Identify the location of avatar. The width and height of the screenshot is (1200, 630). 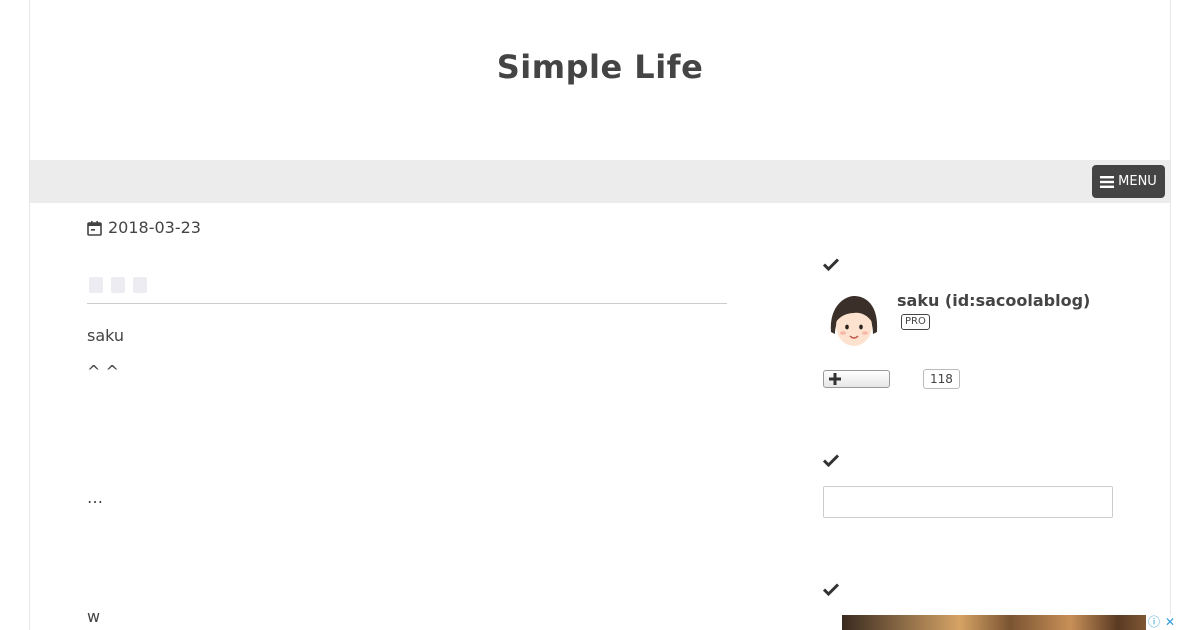
(854, 323).